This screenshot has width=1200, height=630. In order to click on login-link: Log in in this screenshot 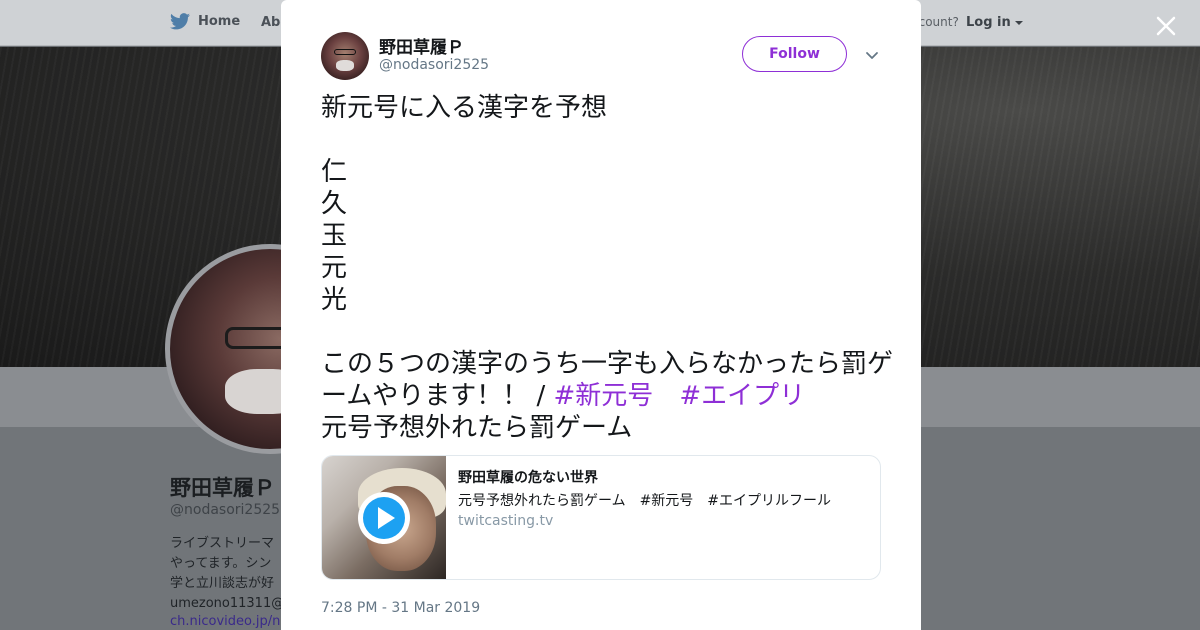, I will do `click(995, 22)`.